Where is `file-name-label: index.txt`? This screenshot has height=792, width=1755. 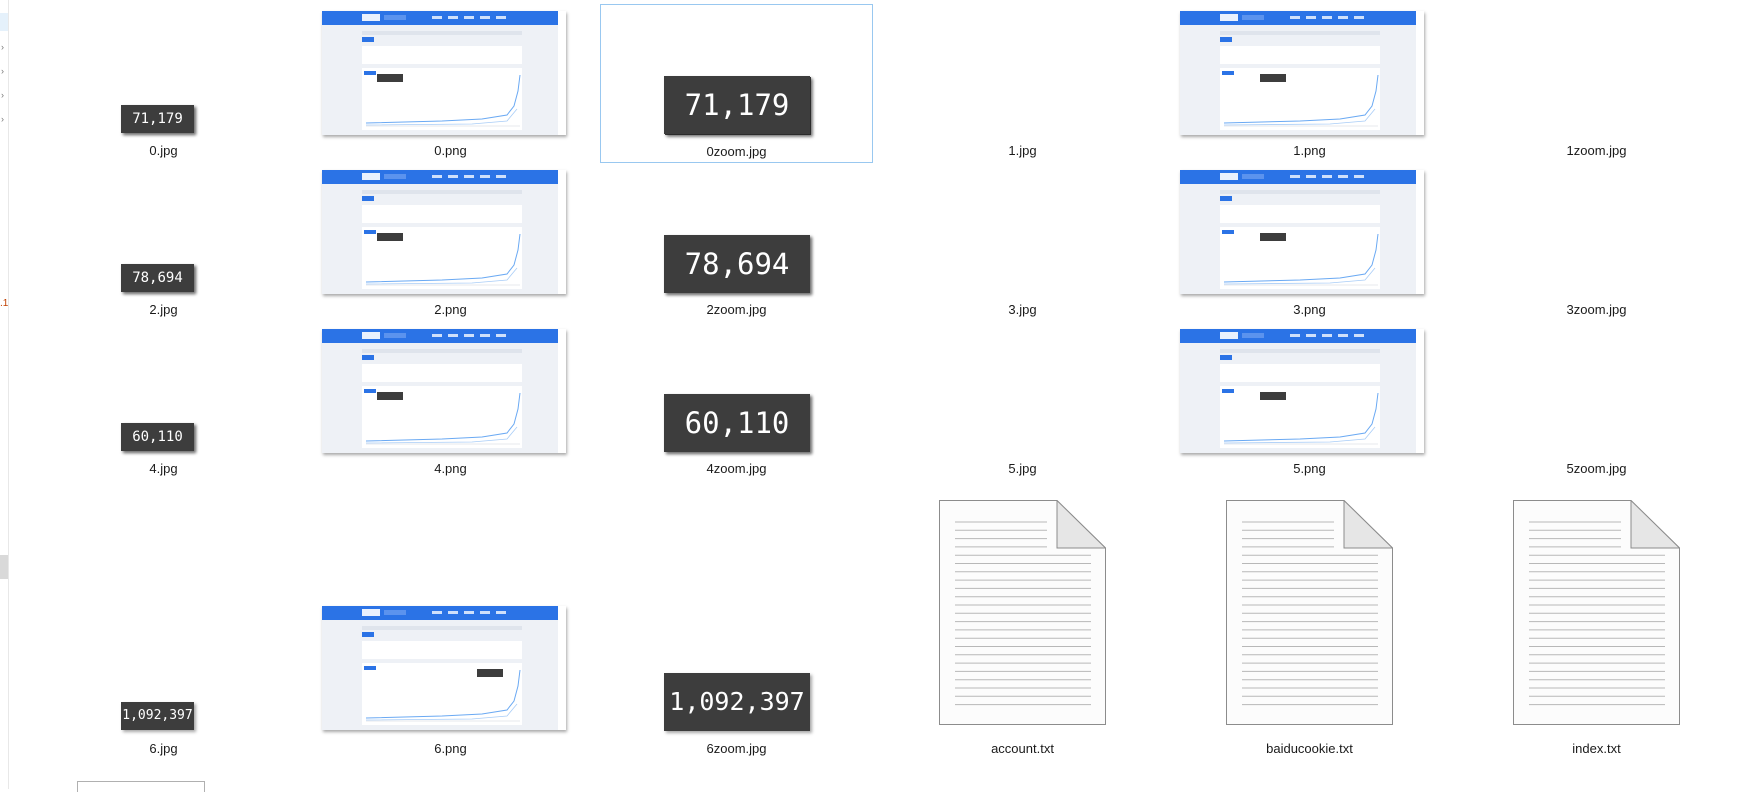 file-name-label: index.txt is located at coordinates (1596, 748).